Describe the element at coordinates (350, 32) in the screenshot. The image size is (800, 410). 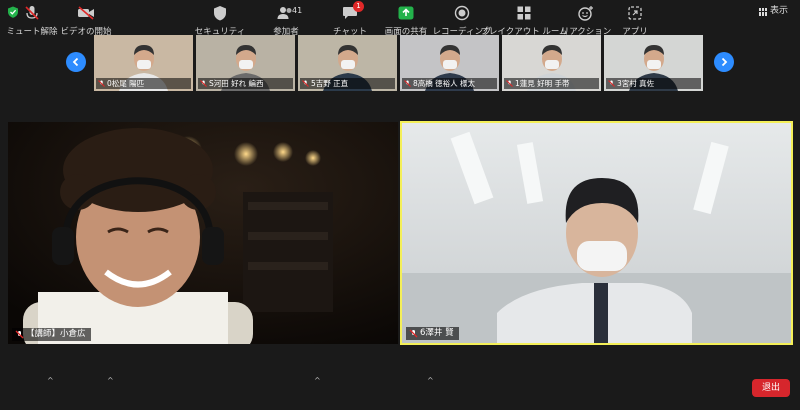
I see `chat-label: チャット` at that location.